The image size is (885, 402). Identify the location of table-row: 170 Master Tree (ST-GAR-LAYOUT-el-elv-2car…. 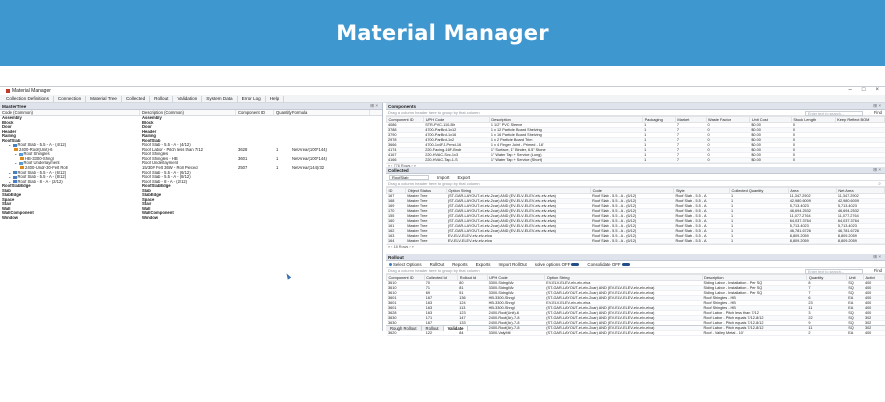
(635, 211).